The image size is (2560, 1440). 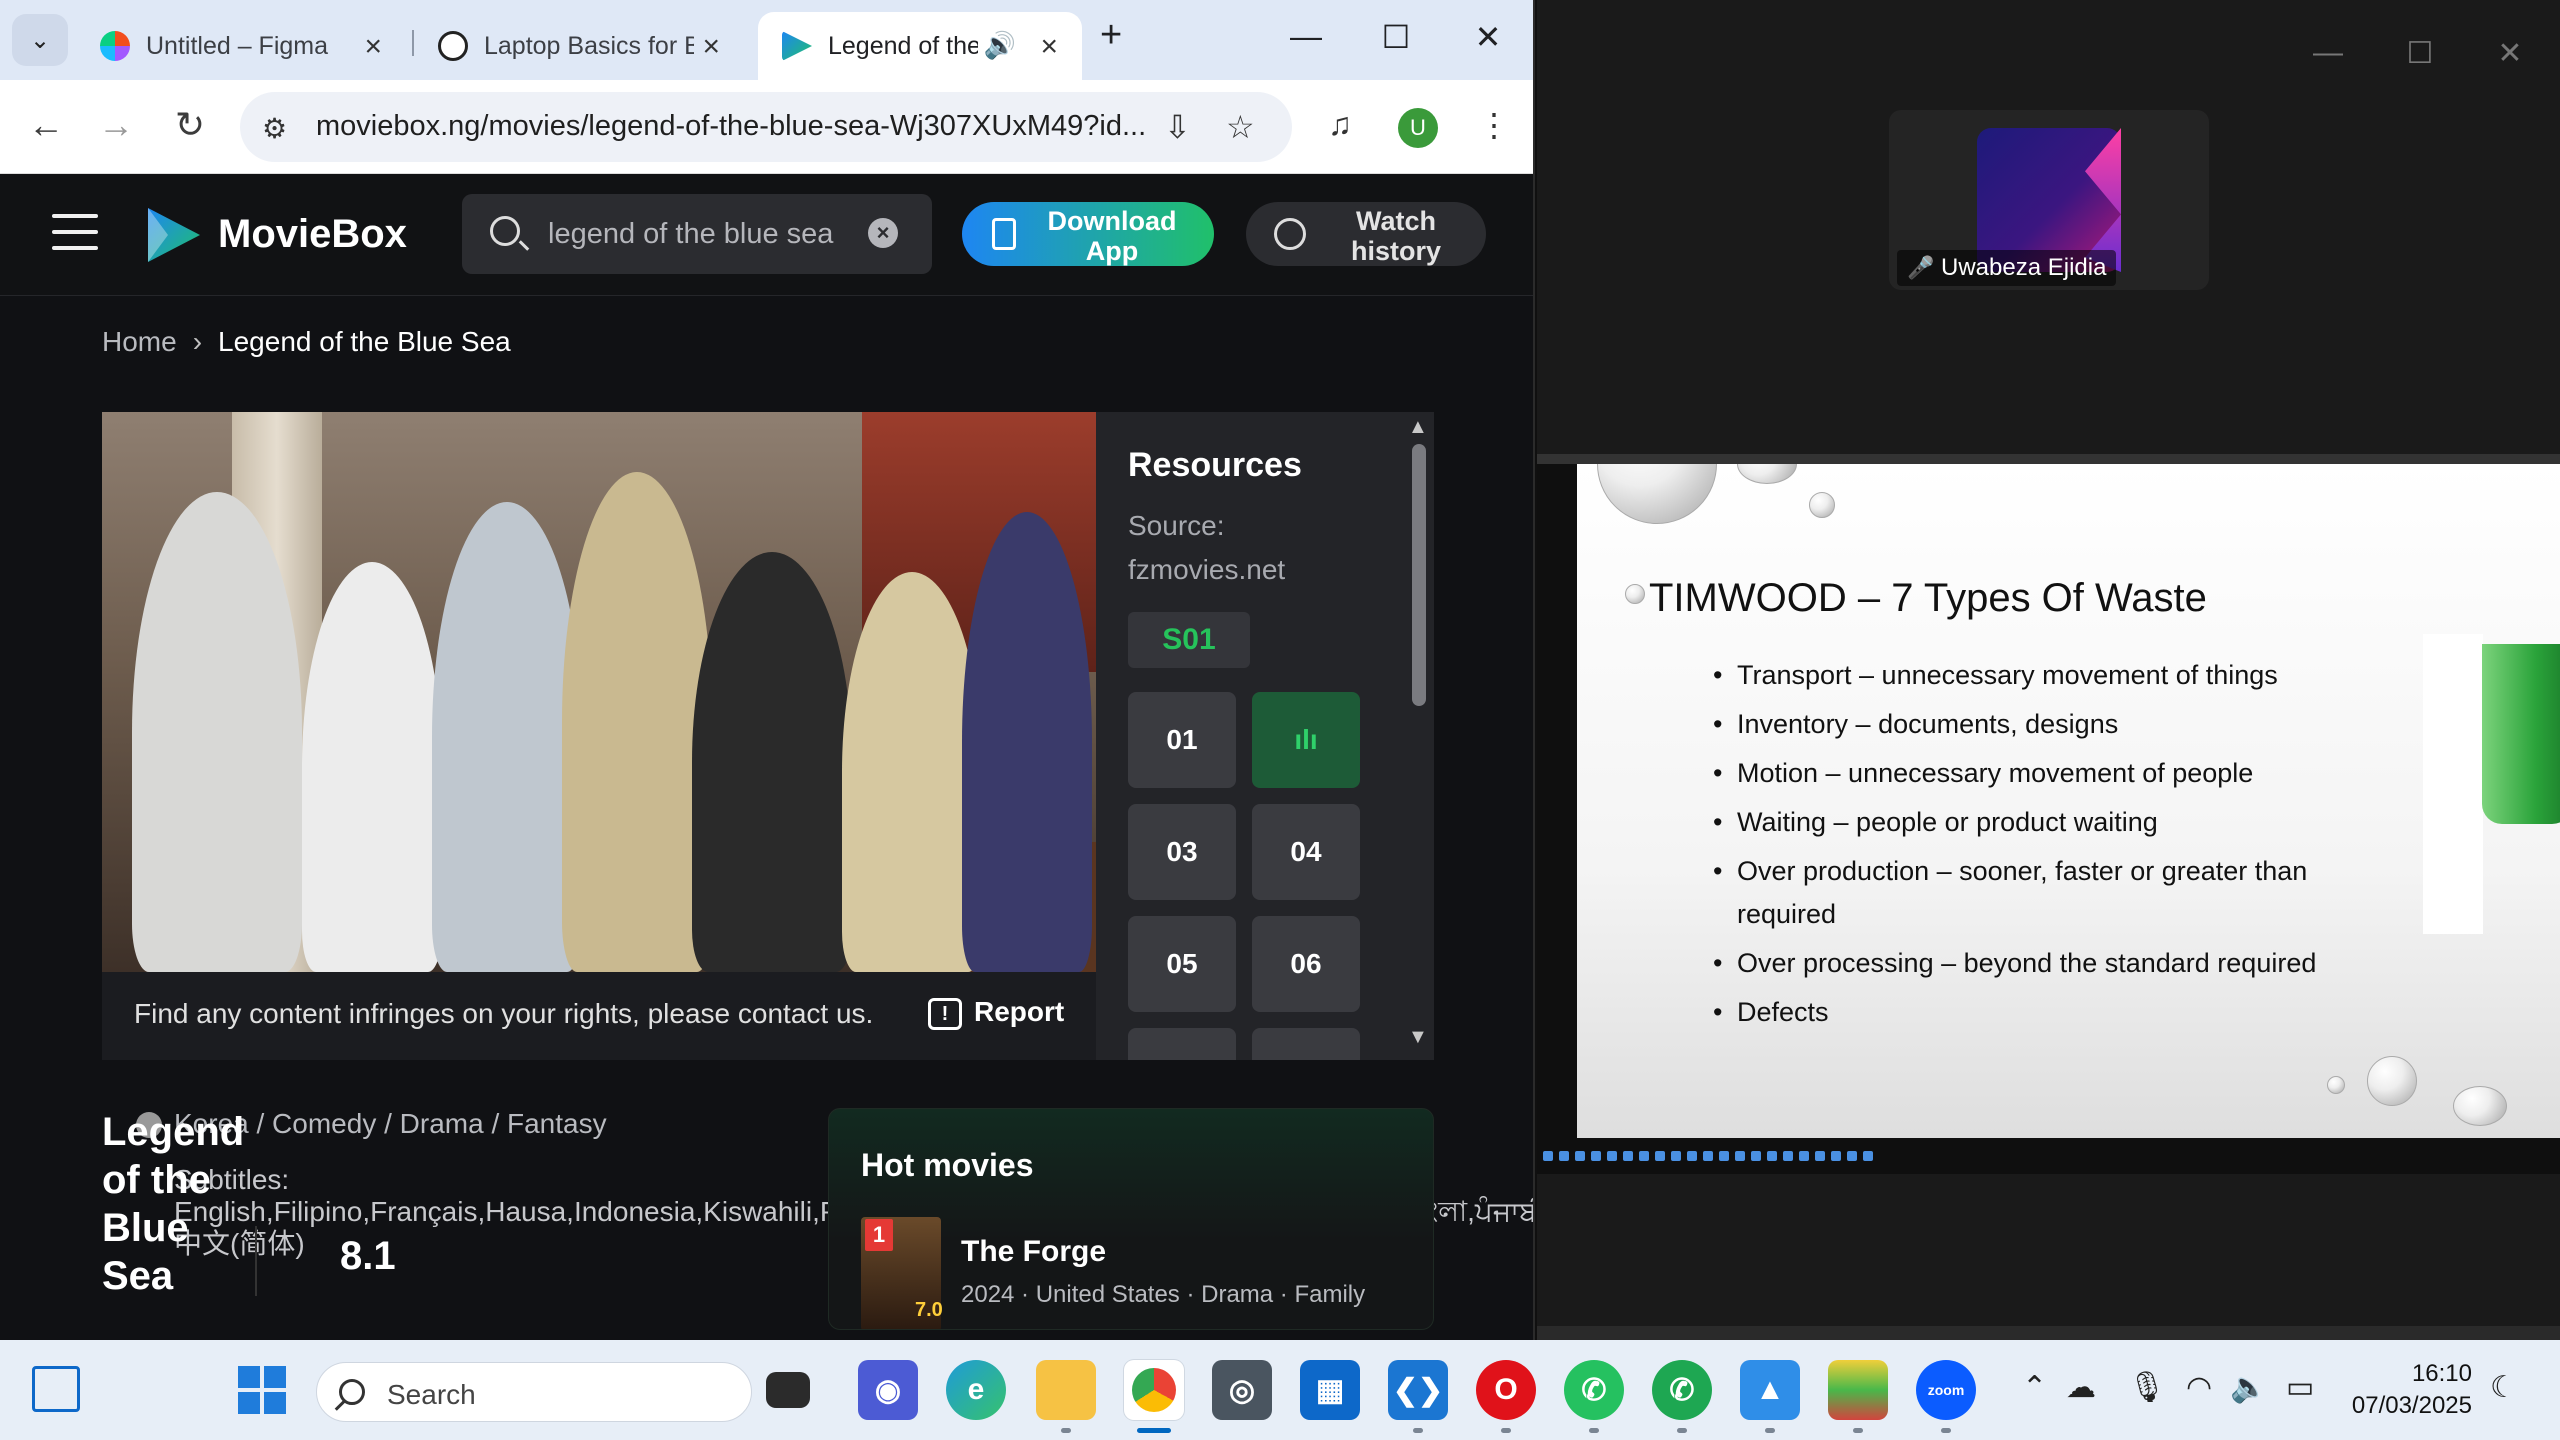 I want to click on download-app-button: Download App, so click(x=1088, y=234).